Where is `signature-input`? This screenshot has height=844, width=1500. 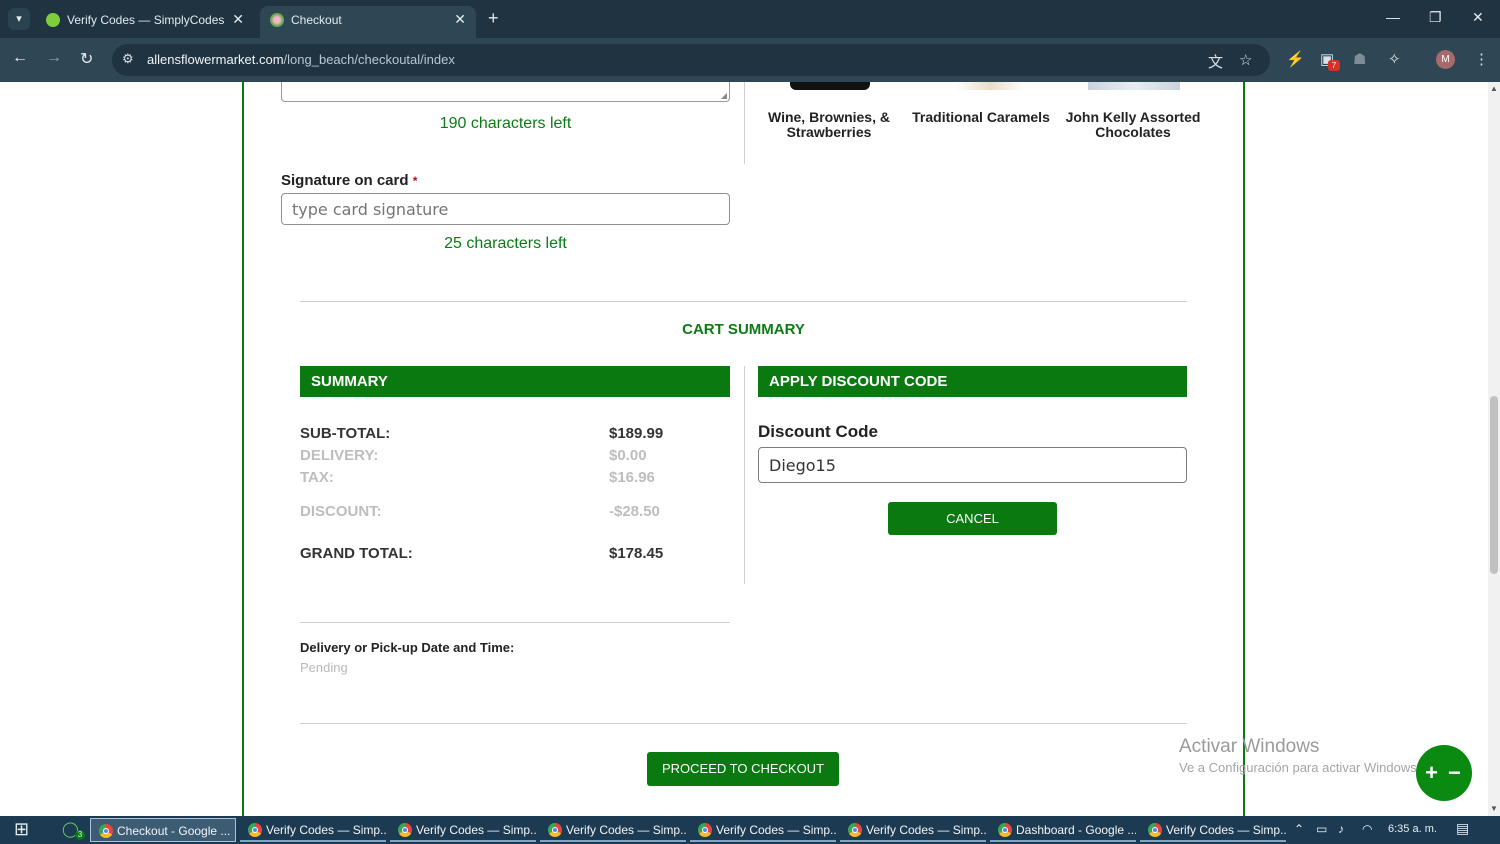 signature-input is located at coordinates (505, 209).